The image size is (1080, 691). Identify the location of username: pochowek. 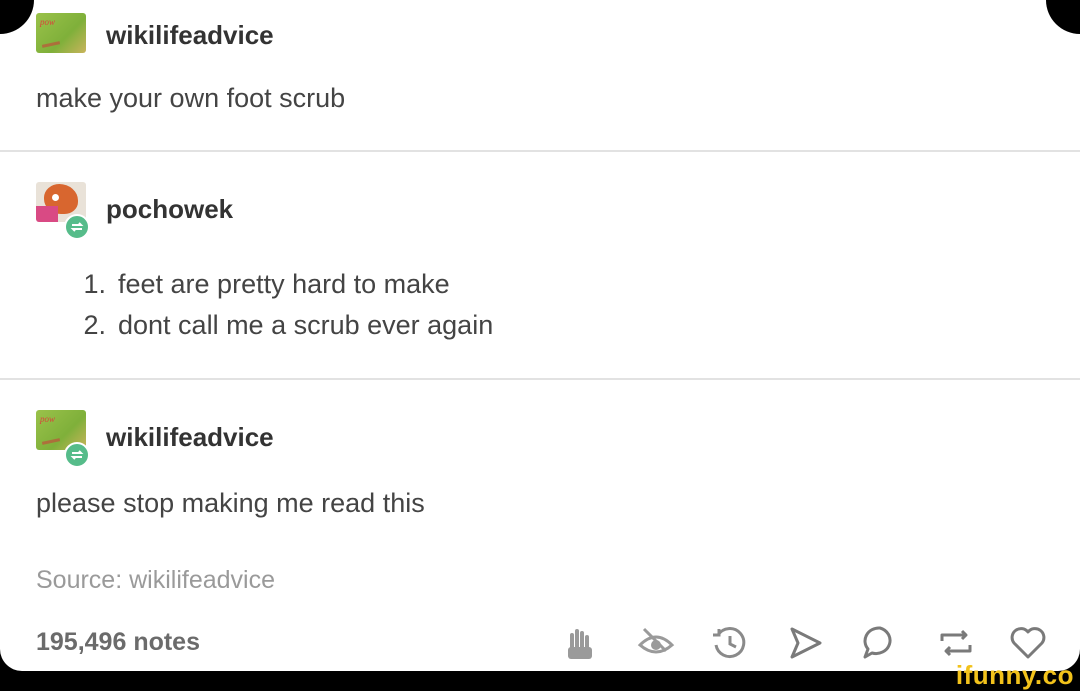
(169, 209).